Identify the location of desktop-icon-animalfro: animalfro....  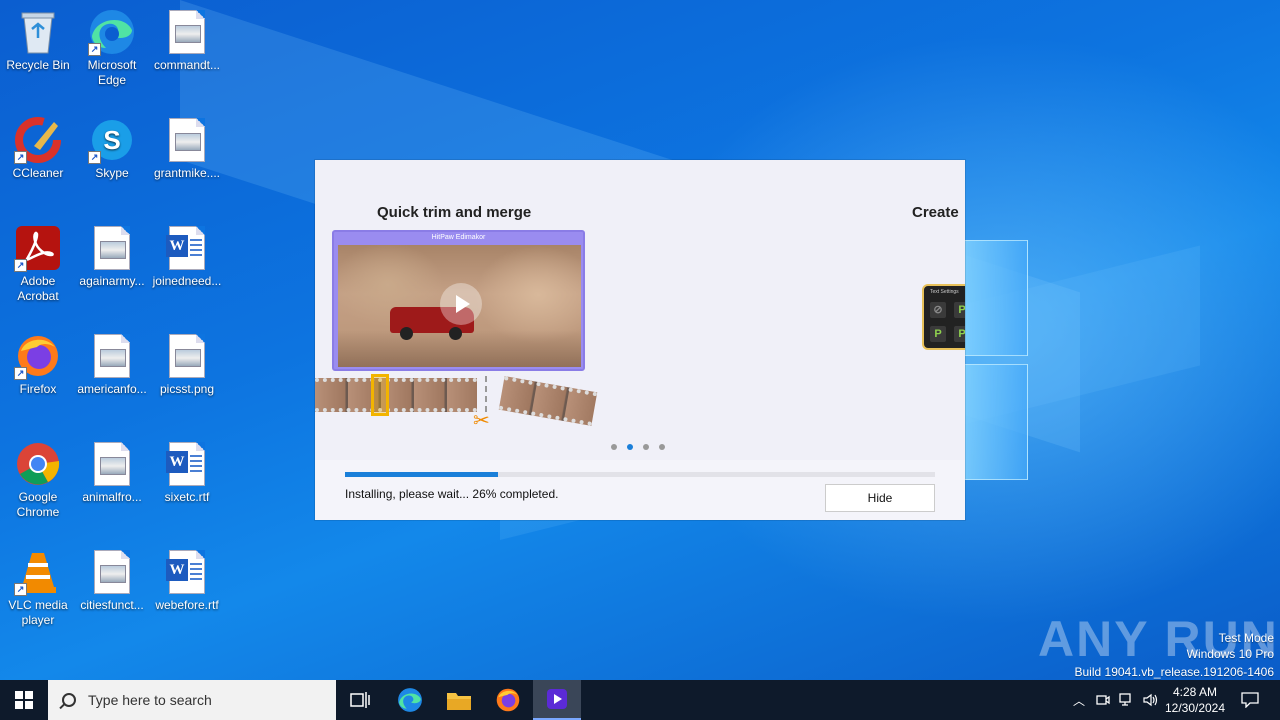
(112, 472).